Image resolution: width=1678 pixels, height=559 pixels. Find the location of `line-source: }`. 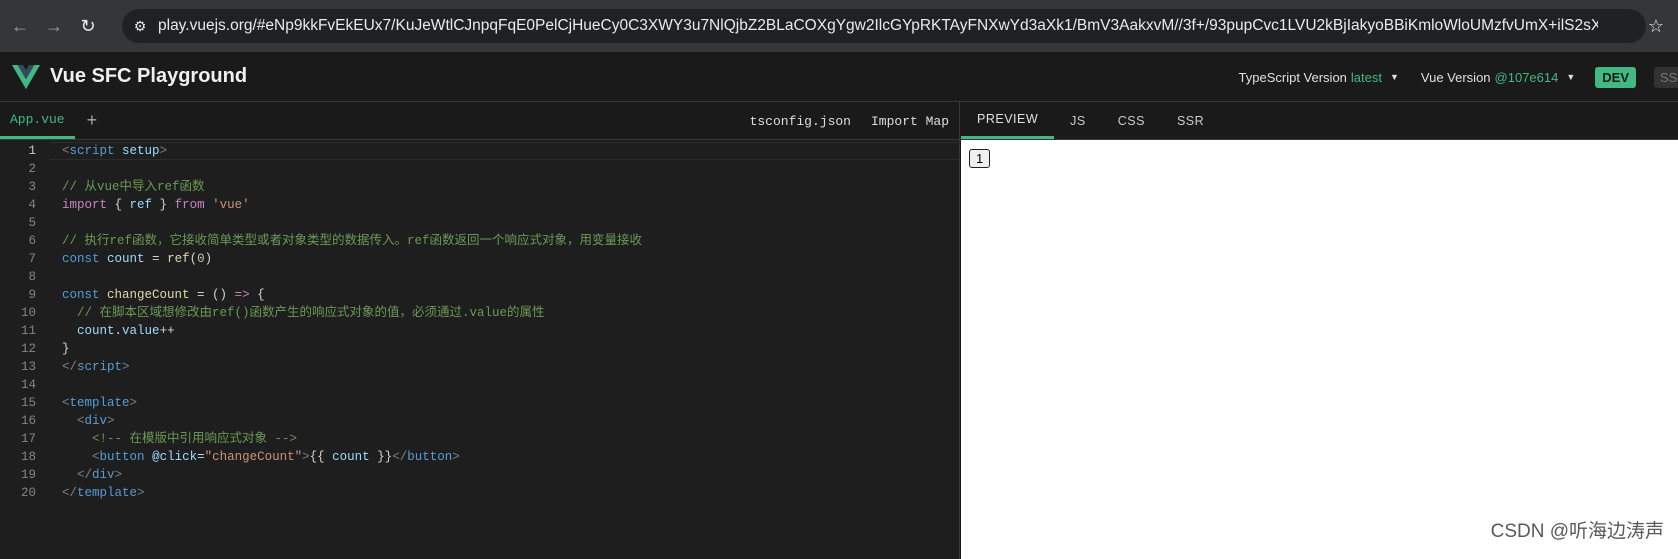

line-source: } is located at coordinates (66, 349).